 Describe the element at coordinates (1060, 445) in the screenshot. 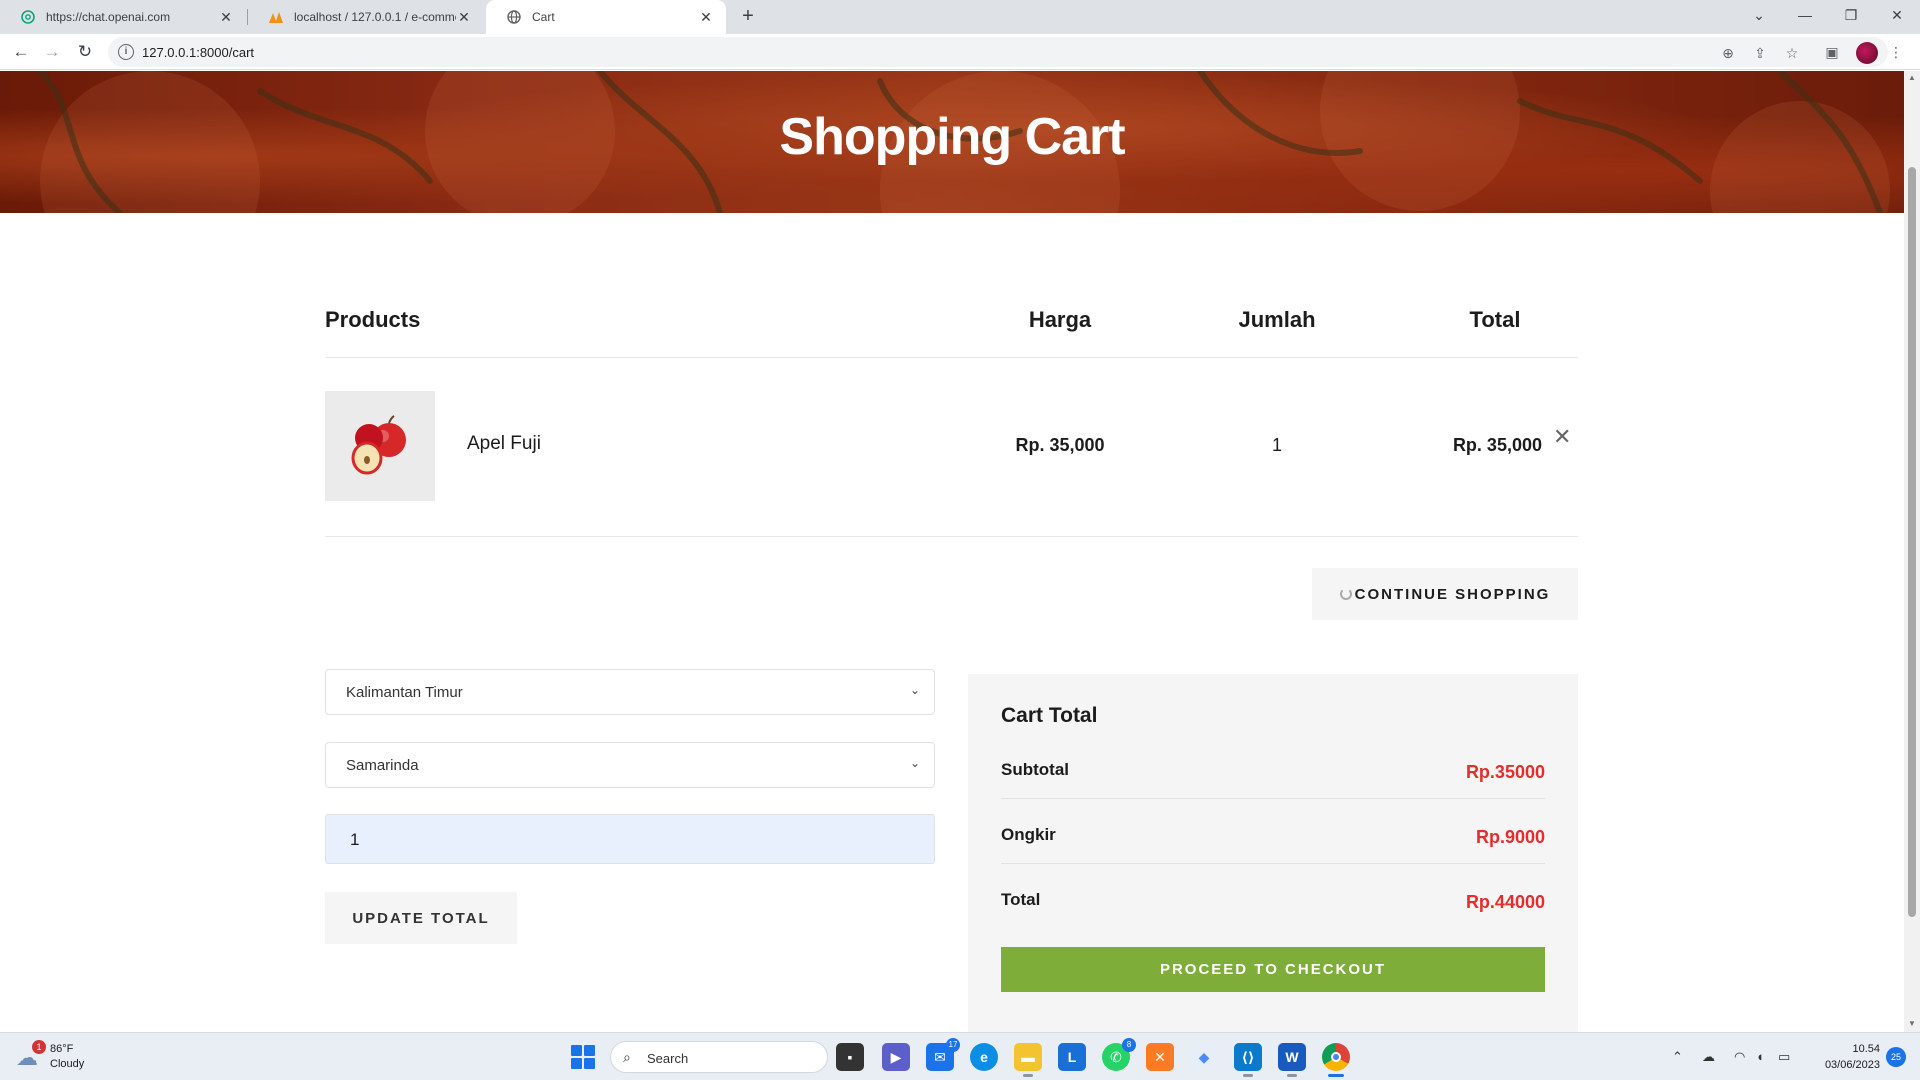

I see `product-price: Rp. 35,000` at that location.